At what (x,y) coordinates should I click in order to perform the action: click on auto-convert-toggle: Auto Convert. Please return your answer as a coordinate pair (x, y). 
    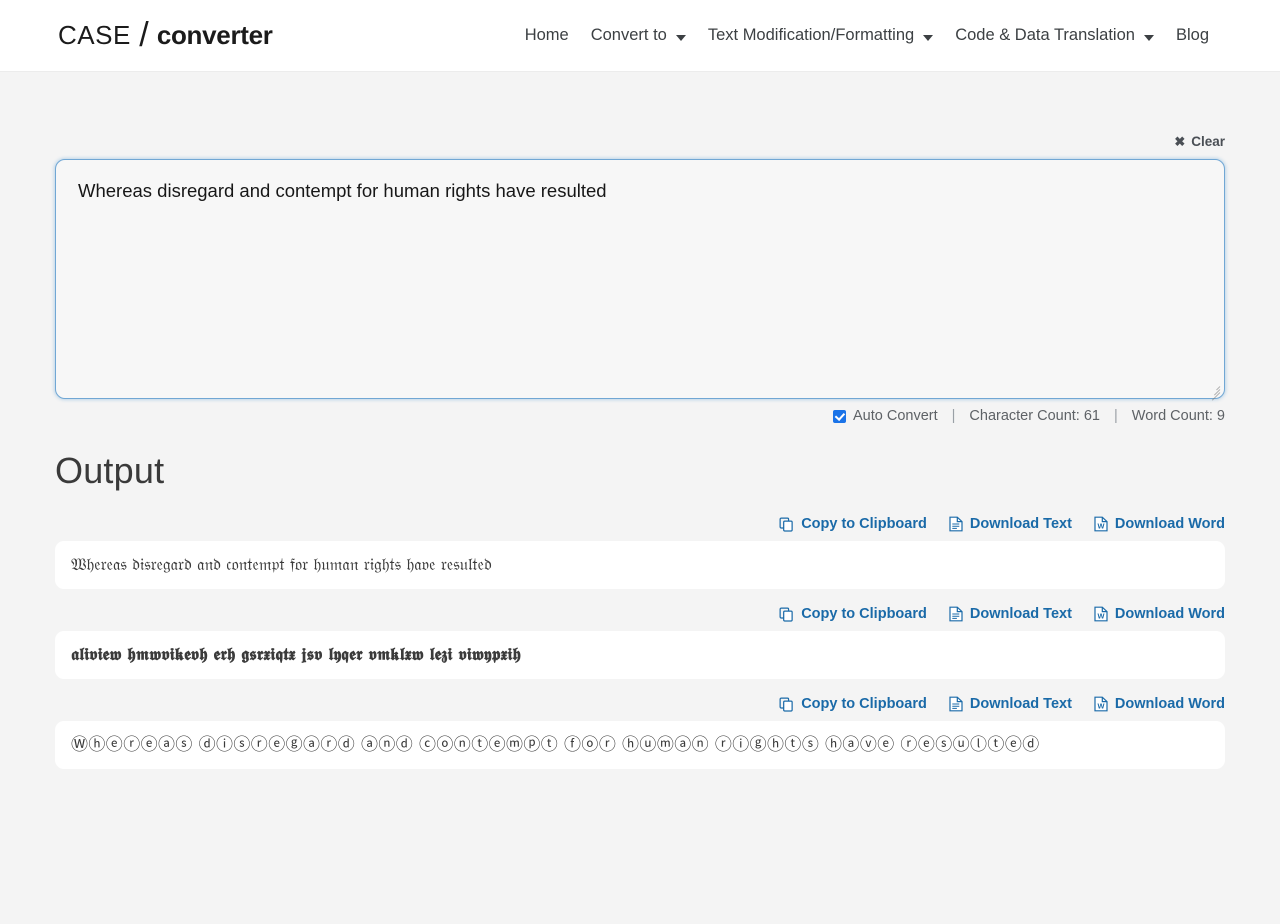
    Looking at the image, I should click on (885, 416).